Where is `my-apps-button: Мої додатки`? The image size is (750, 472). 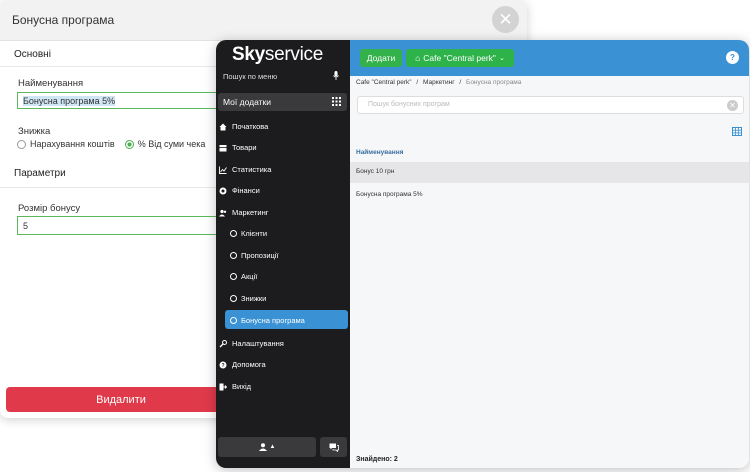 my-apps-button: Мої додатки is located at coordinates (282, 102).